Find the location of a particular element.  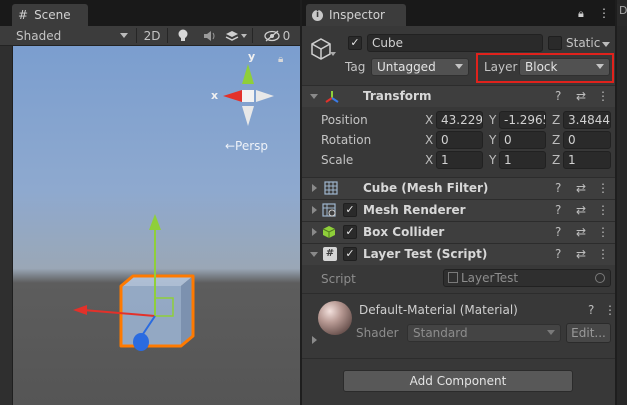

object-name-field: Cube is located at coordinates (455, 43).